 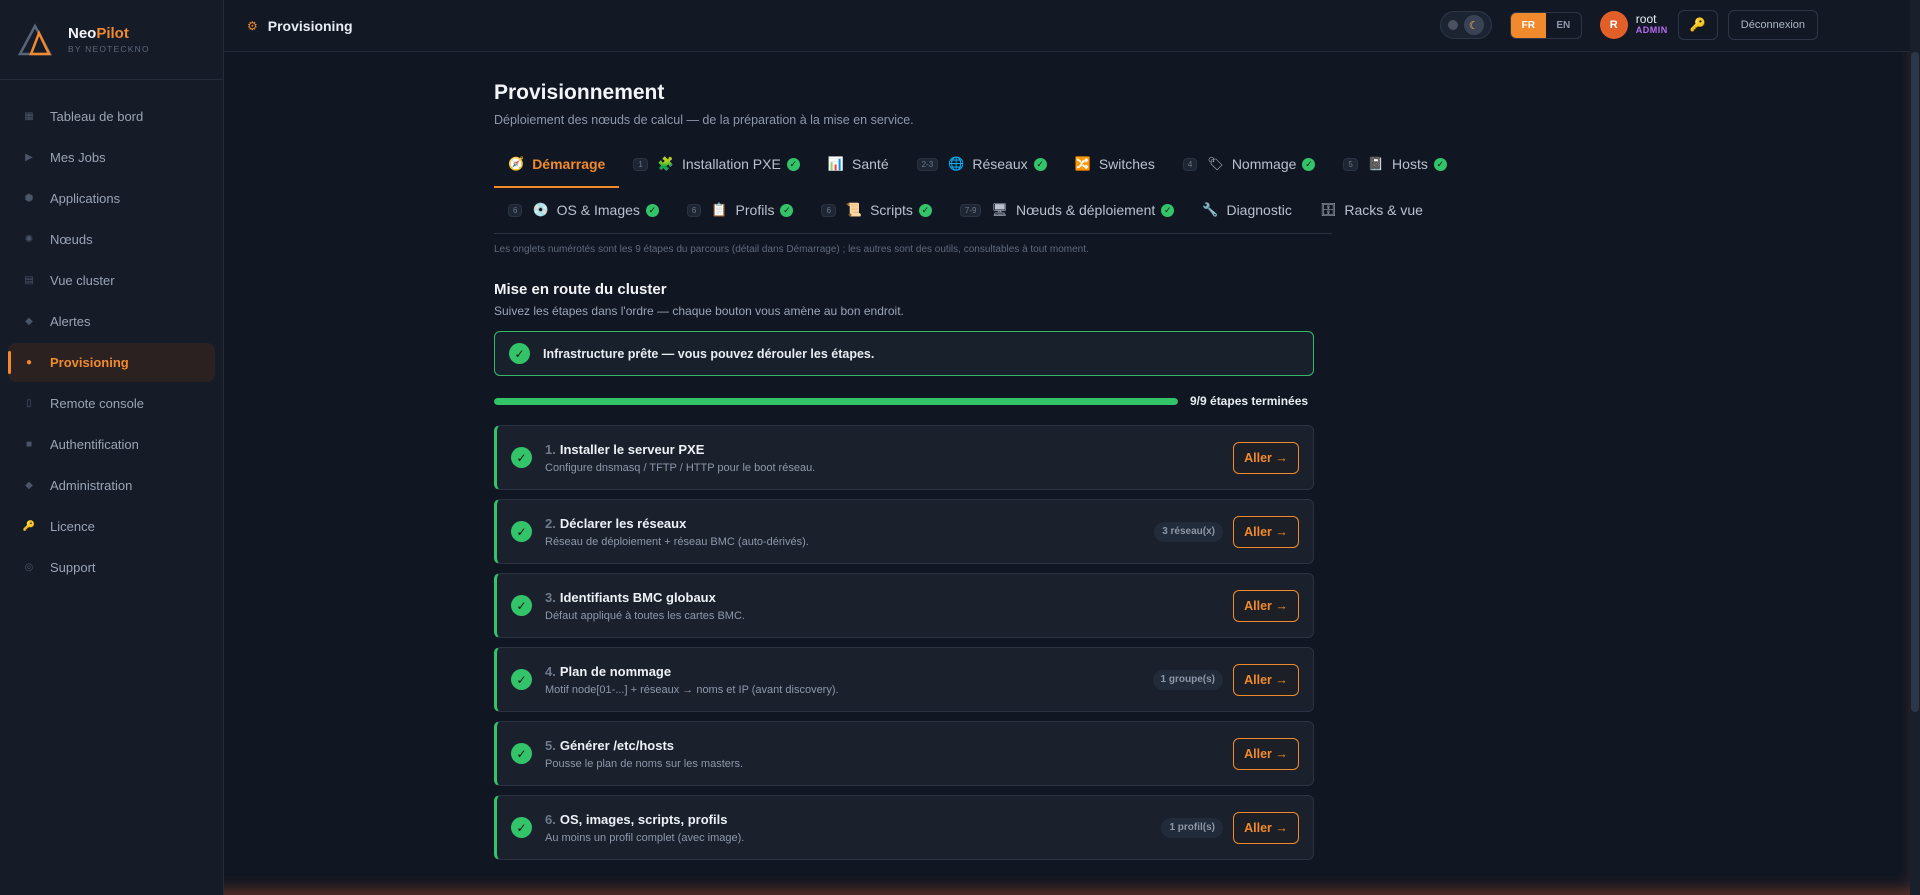 What do you see at coordinates (82, 280) in the screenshot?
I see `sidebar-item-label: Vue cluster` at bounding box center [82, 280].